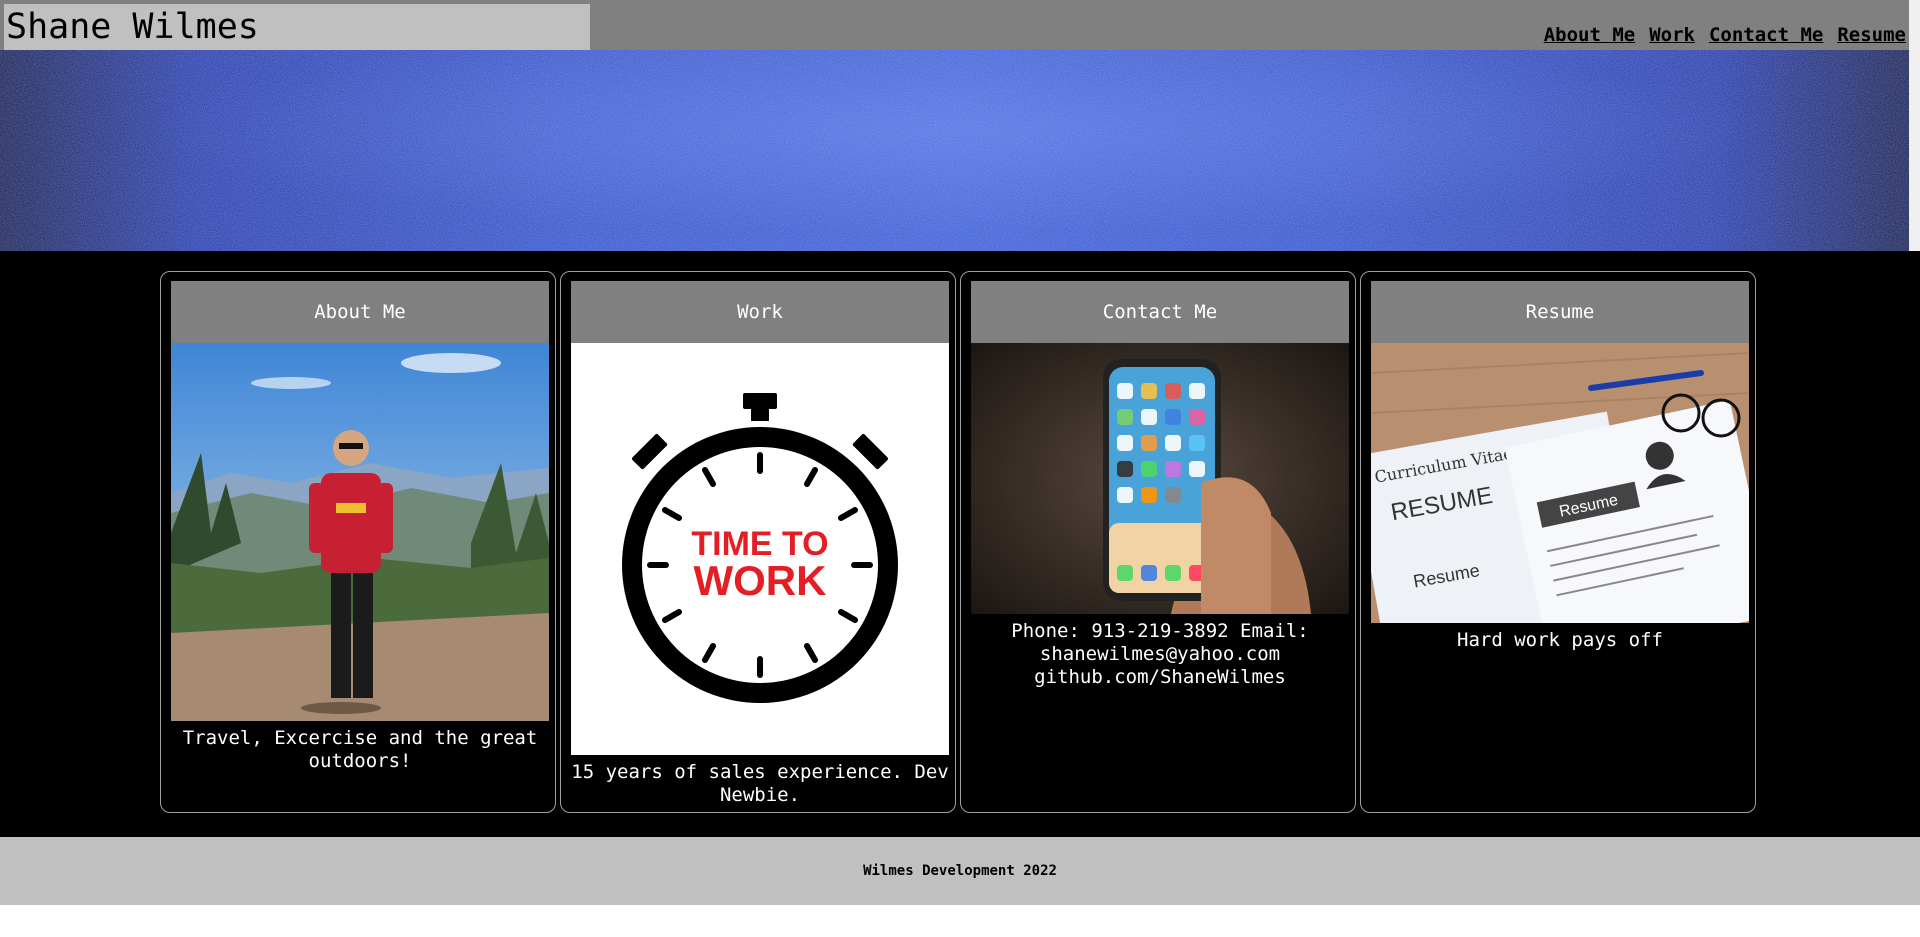 The image size is (1920, 937). Describe the element at coordinates (1560, 483) in the screenshot. I see `resume-photo: Curriculum Vitae RESUME Resume Resume` at that location.